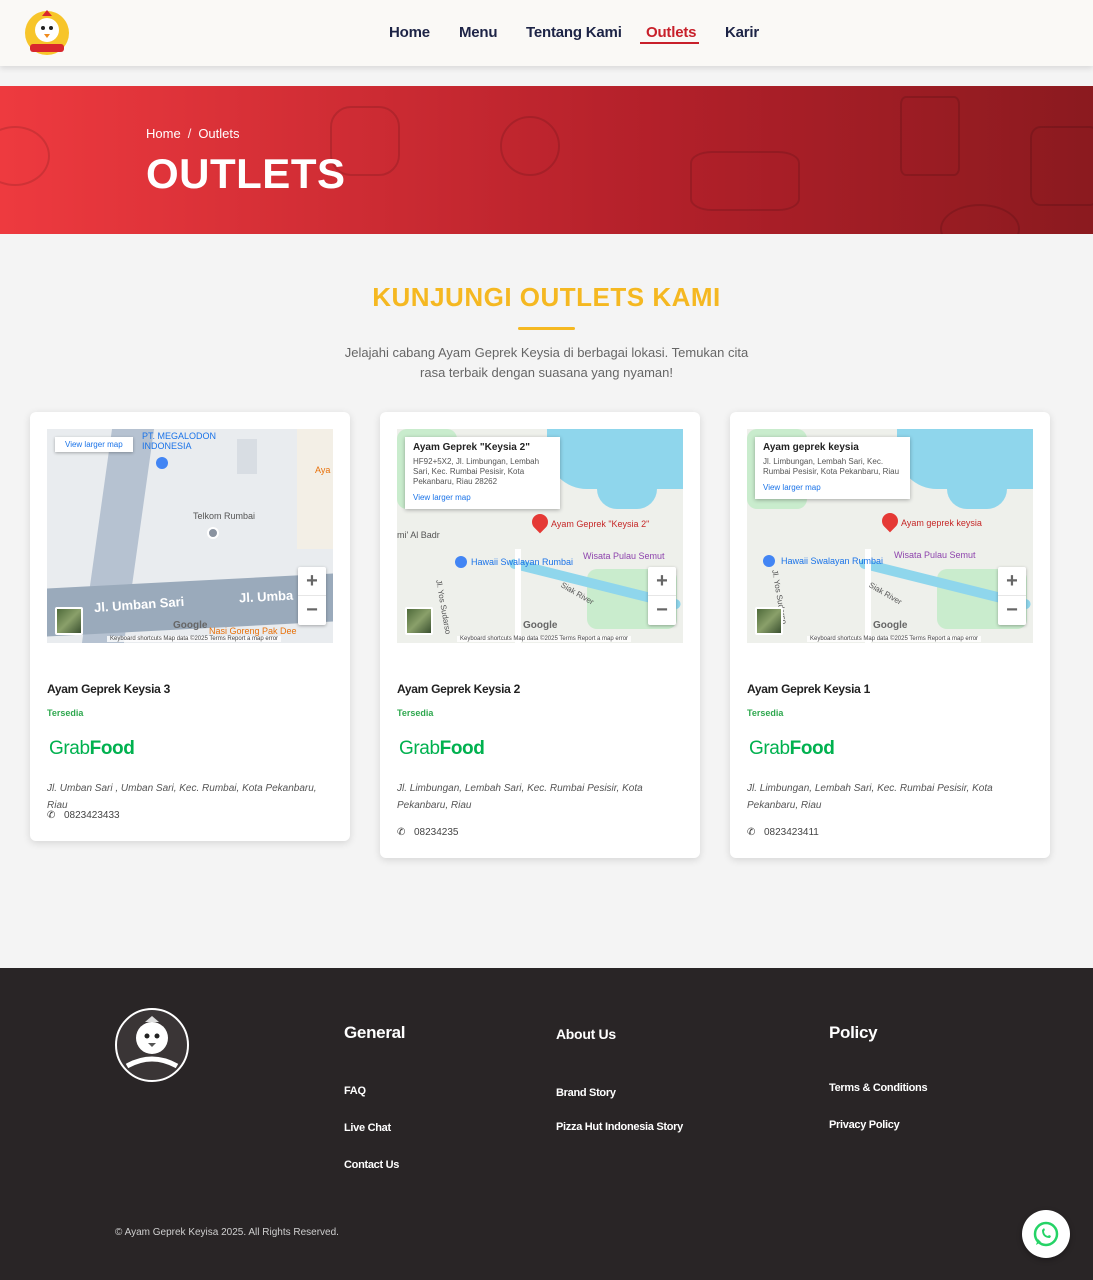  Describe the element at coordinates (247, 456) in the screenshot. I see `map-building` at that location.